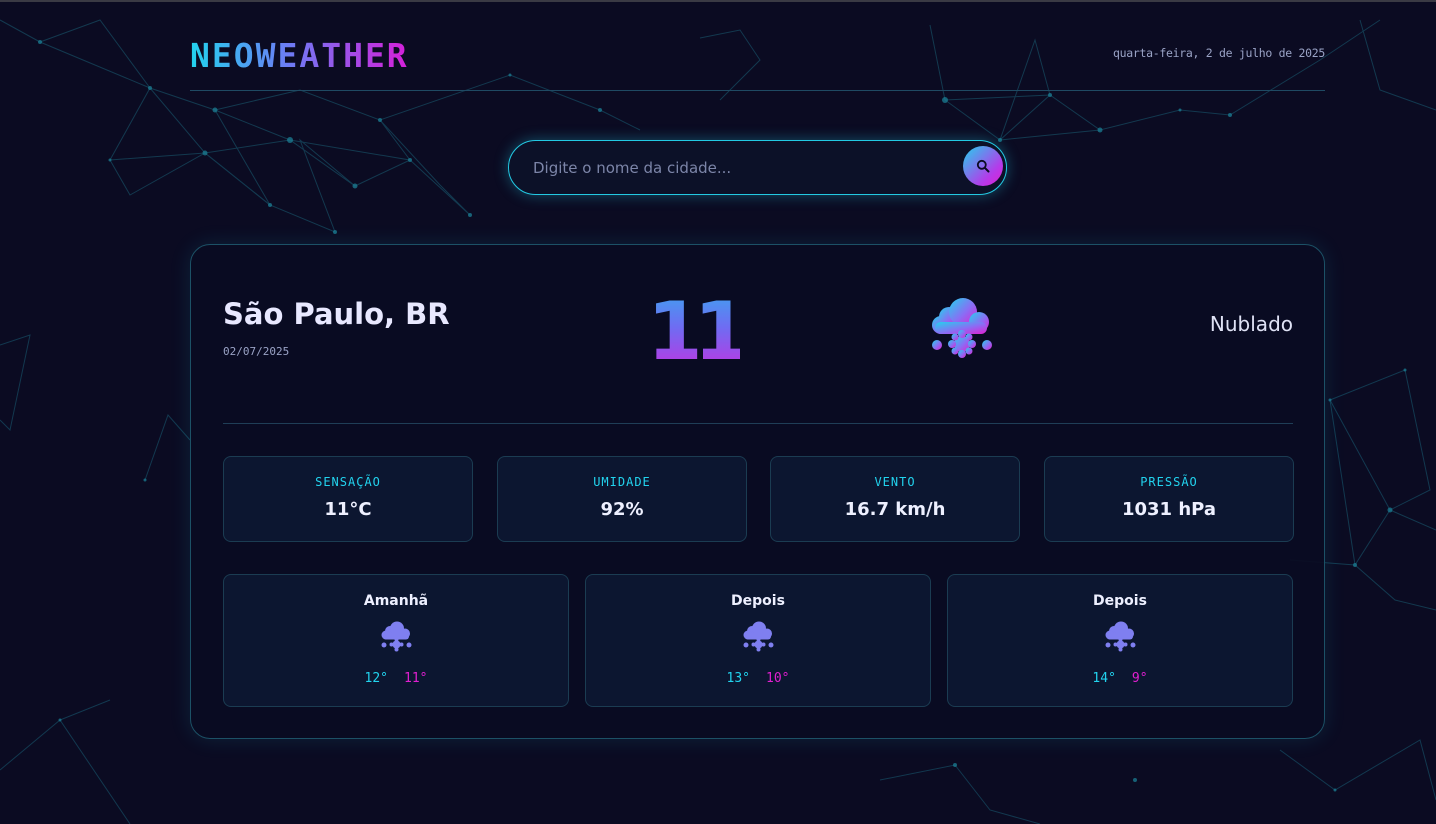 Image resolution: width=1436 pixels, height=824 pixels. What do you see at coordinates (778, 678) in the screenshot?
I see `forecast-min-temp: 10°` at bounding box center [778, 678].